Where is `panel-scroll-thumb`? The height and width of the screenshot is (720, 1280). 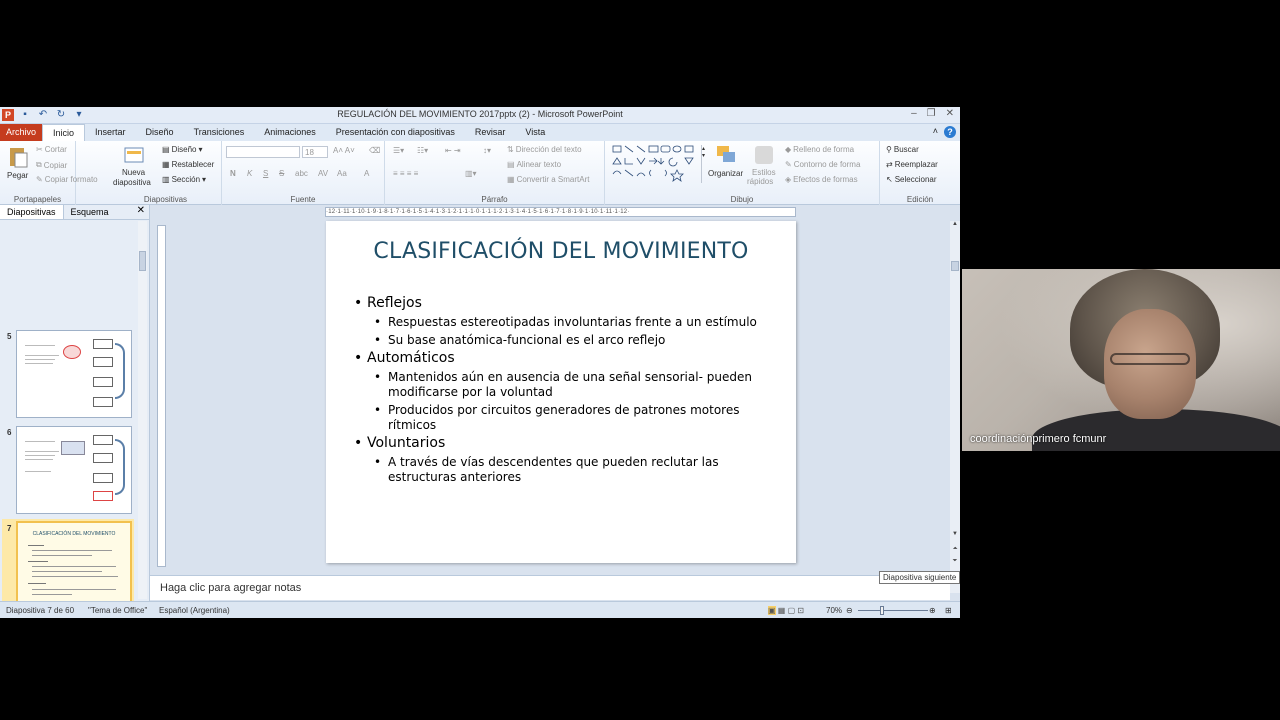
panel-scroll-thumb is located at coordinates (142, 261).